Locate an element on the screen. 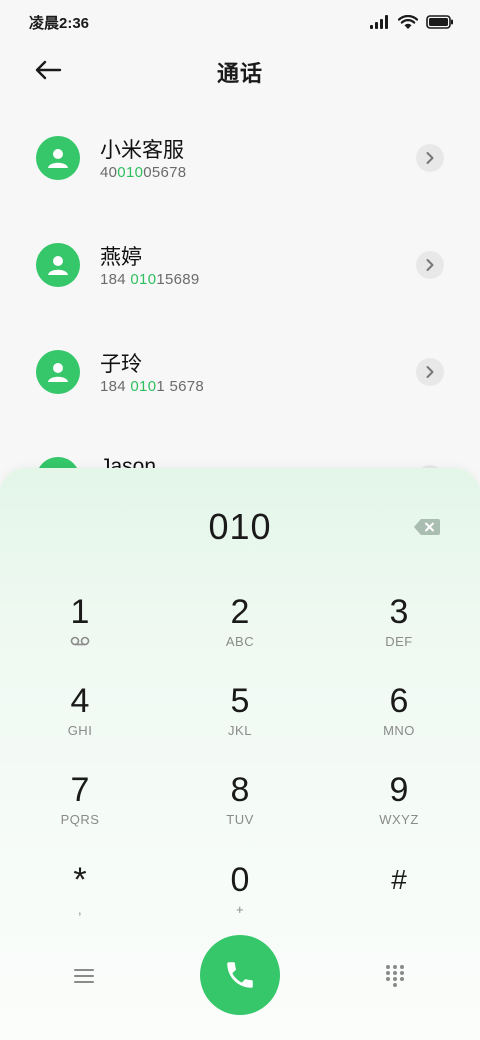  menu-icon is located at coordinates (84, 976).